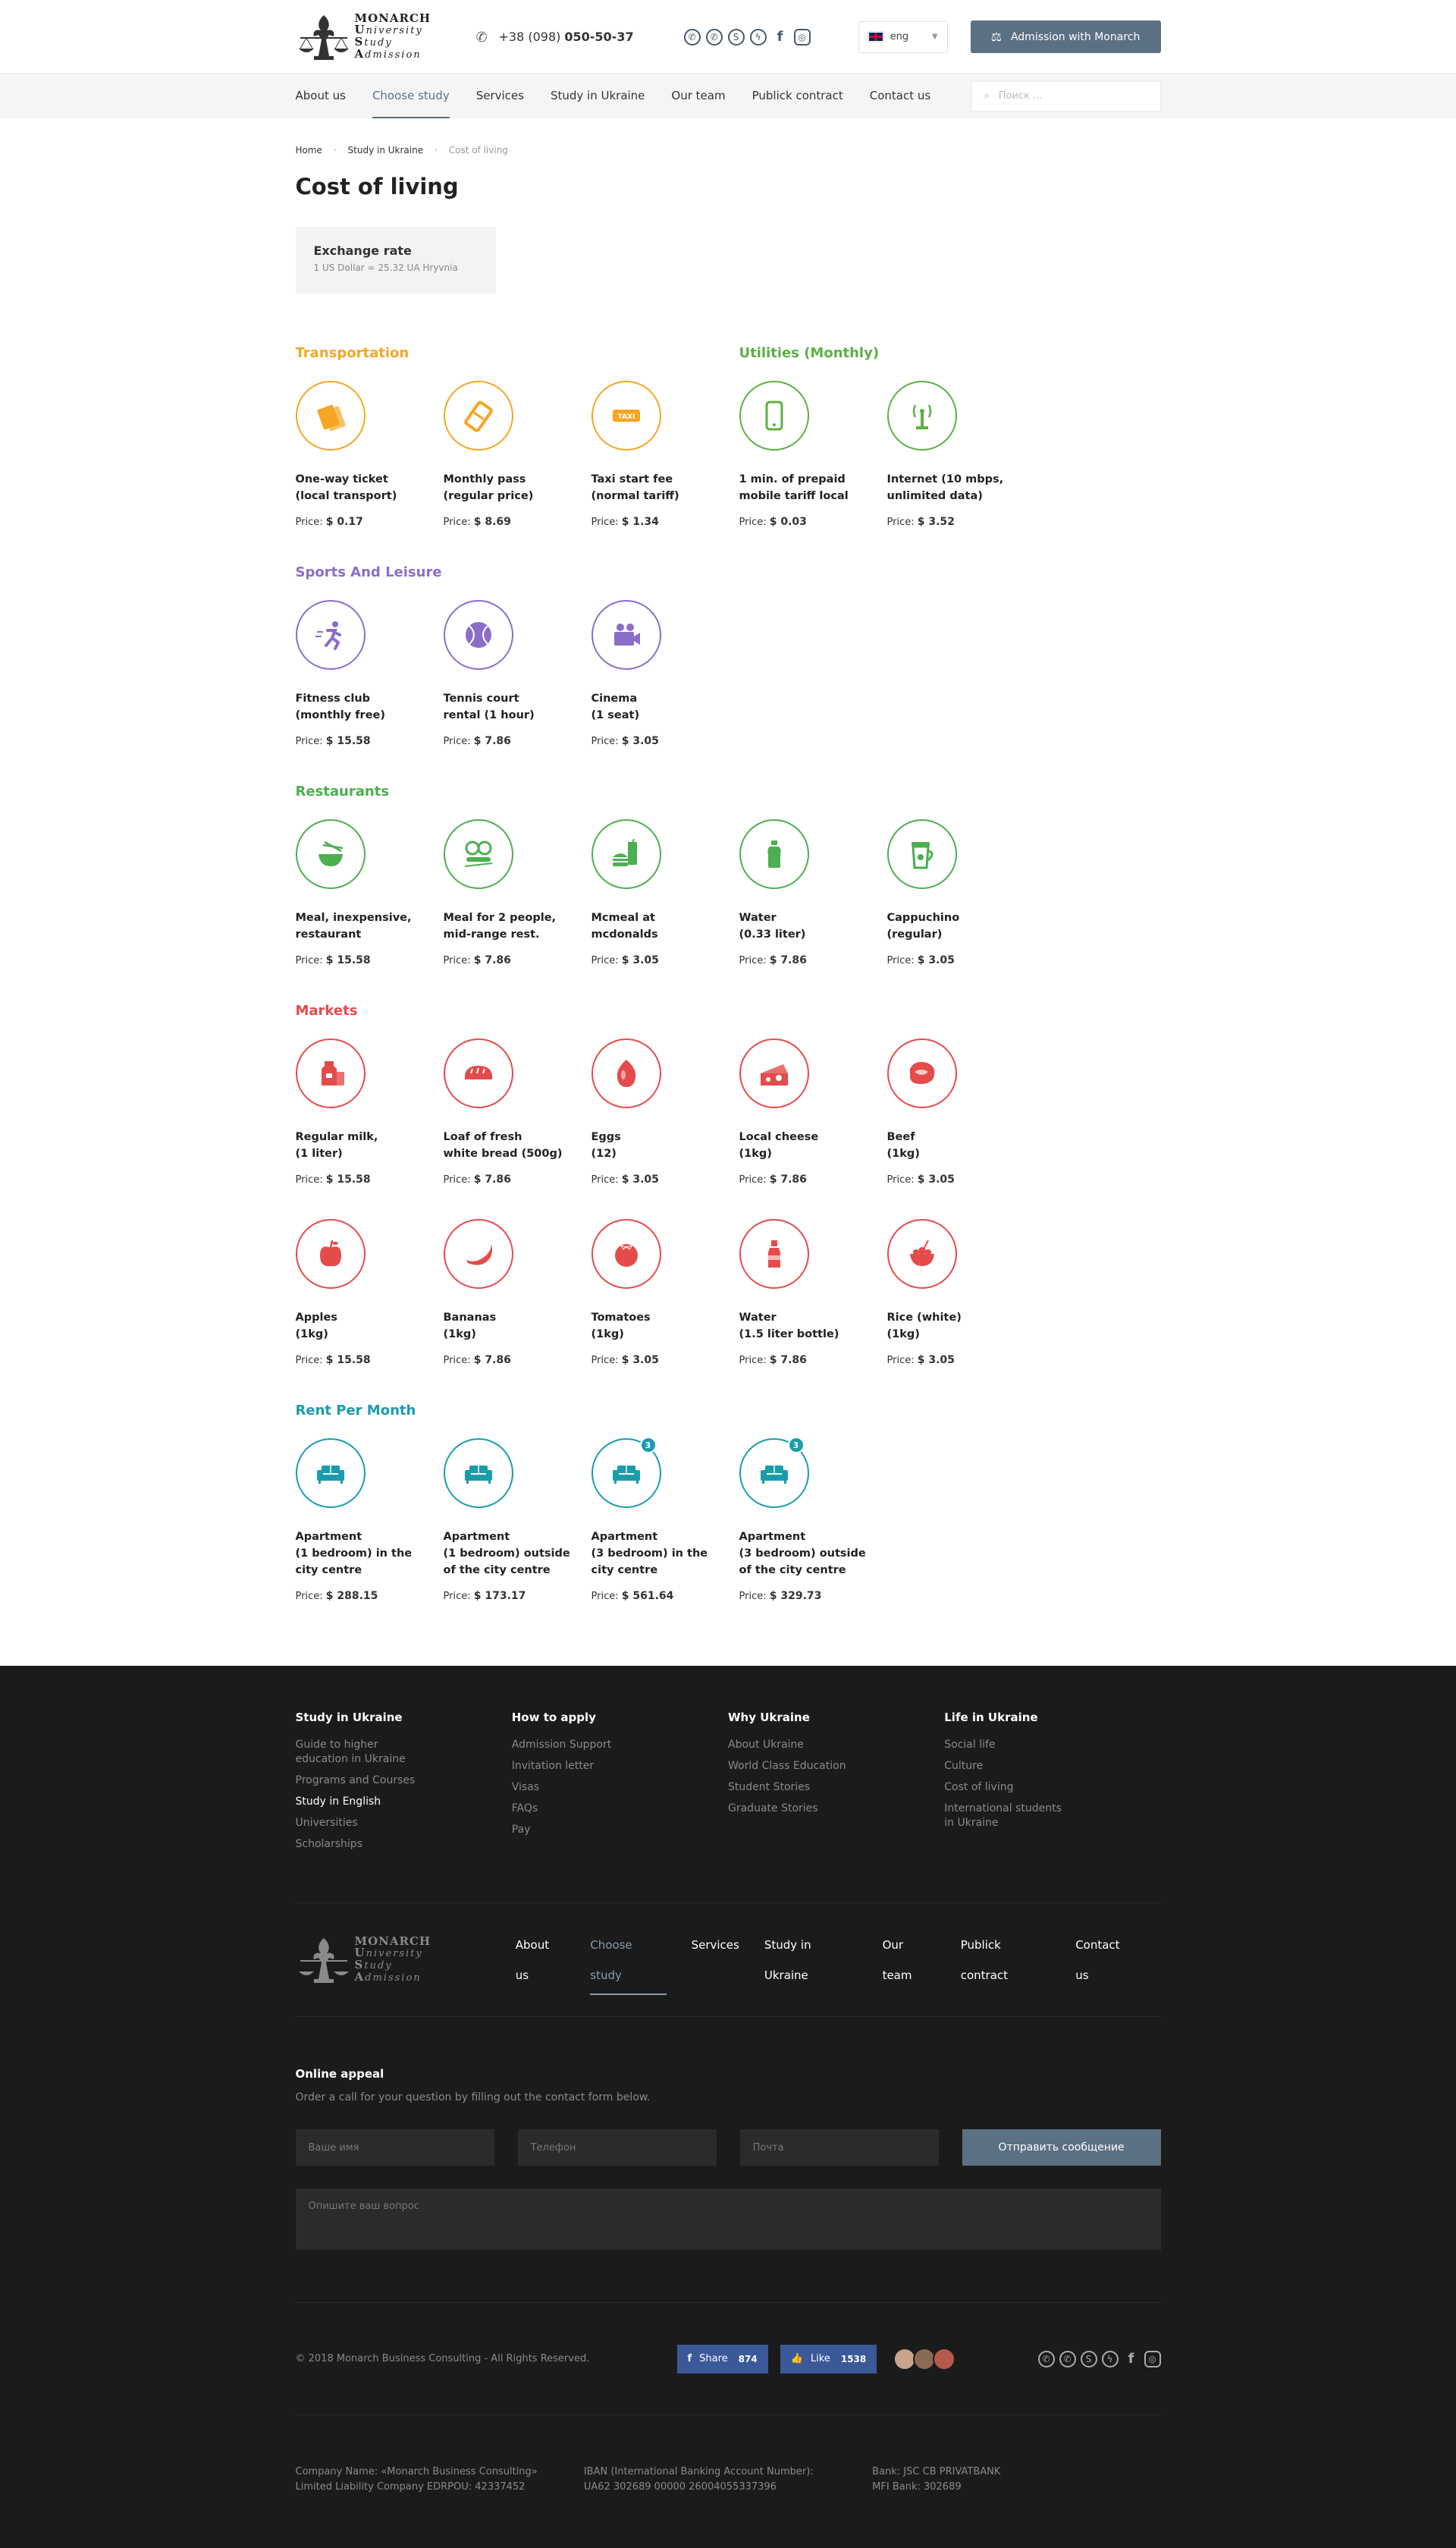  What do you see at coordinates (960, 1112) in the screenshot?
I see `cost-item: Beef (1kg) Price: $ 3.05` at bounding box center [960, 1112].